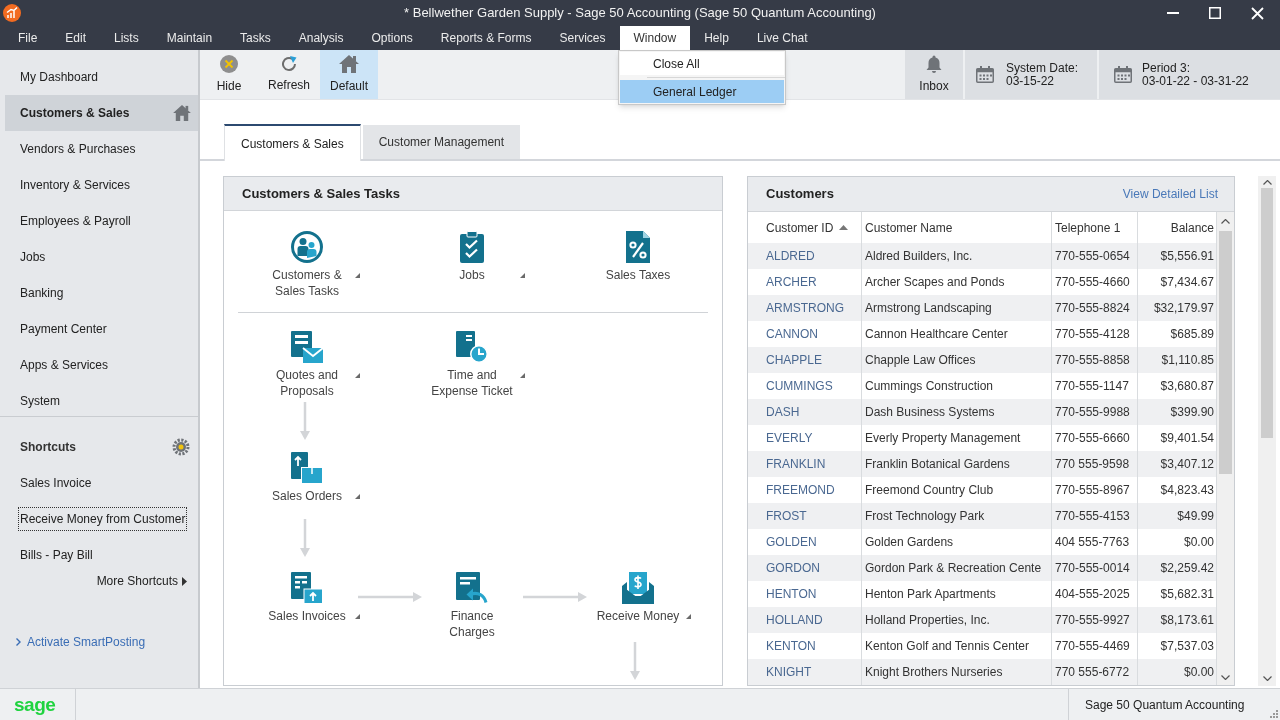 Image resolution: width=1280 pixels, height=720 pixels. I want to click on system-date-label: System Date:, so click(1042, 68).